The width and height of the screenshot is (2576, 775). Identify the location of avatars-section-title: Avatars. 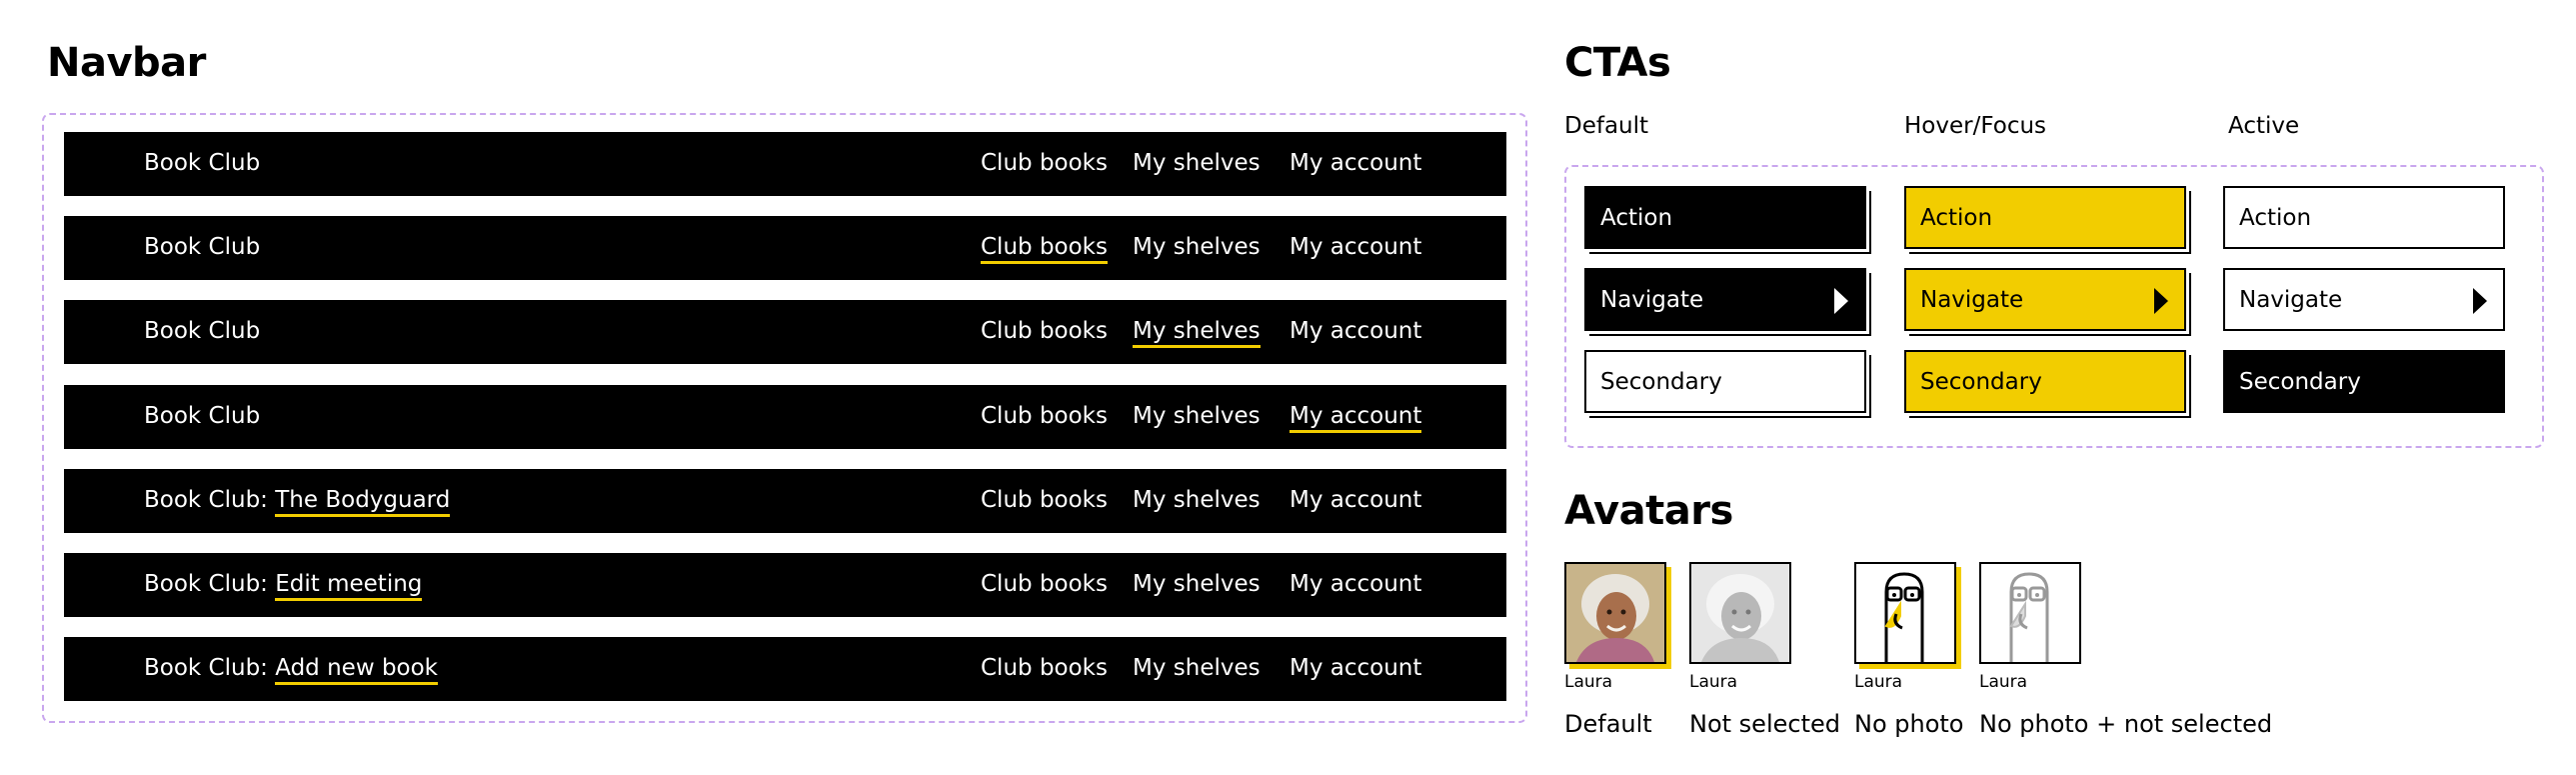
(1648, 511).